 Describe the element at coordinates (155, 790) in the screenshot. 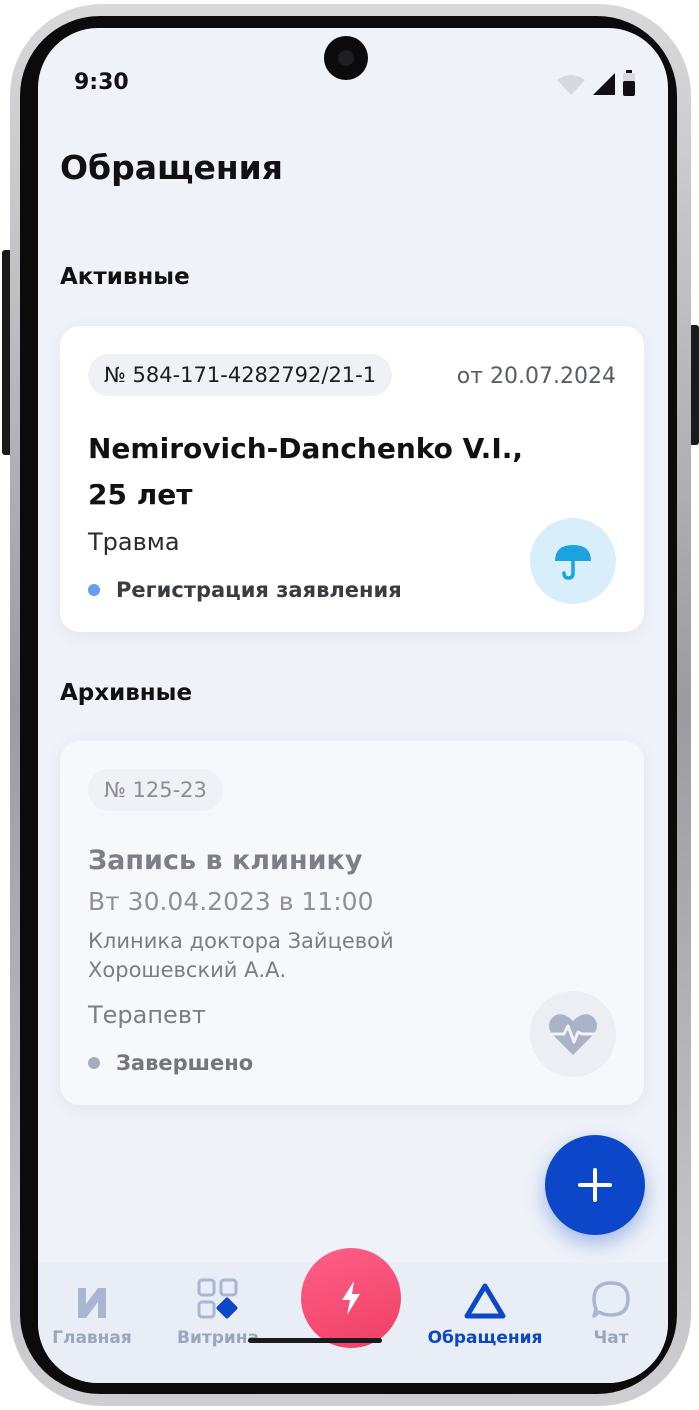

I see `case-number-chip: № 125-23` at that location.